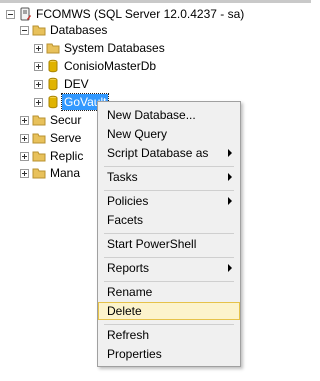 Image resolution: width=320 pixels, height=381 pixels. Describe the element at coordinates (128, 268) in the screenshot. I see `menu-item-label: Reports` at that location.